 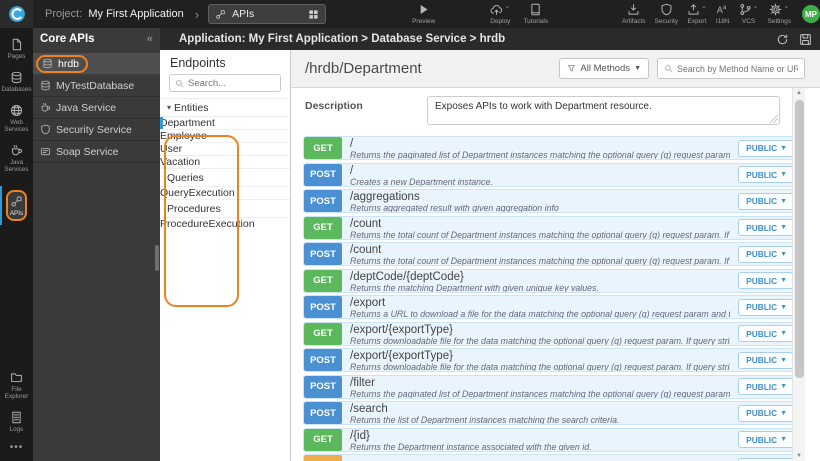 I want to click on rail-item: Logs, so click(x=16, y=422).